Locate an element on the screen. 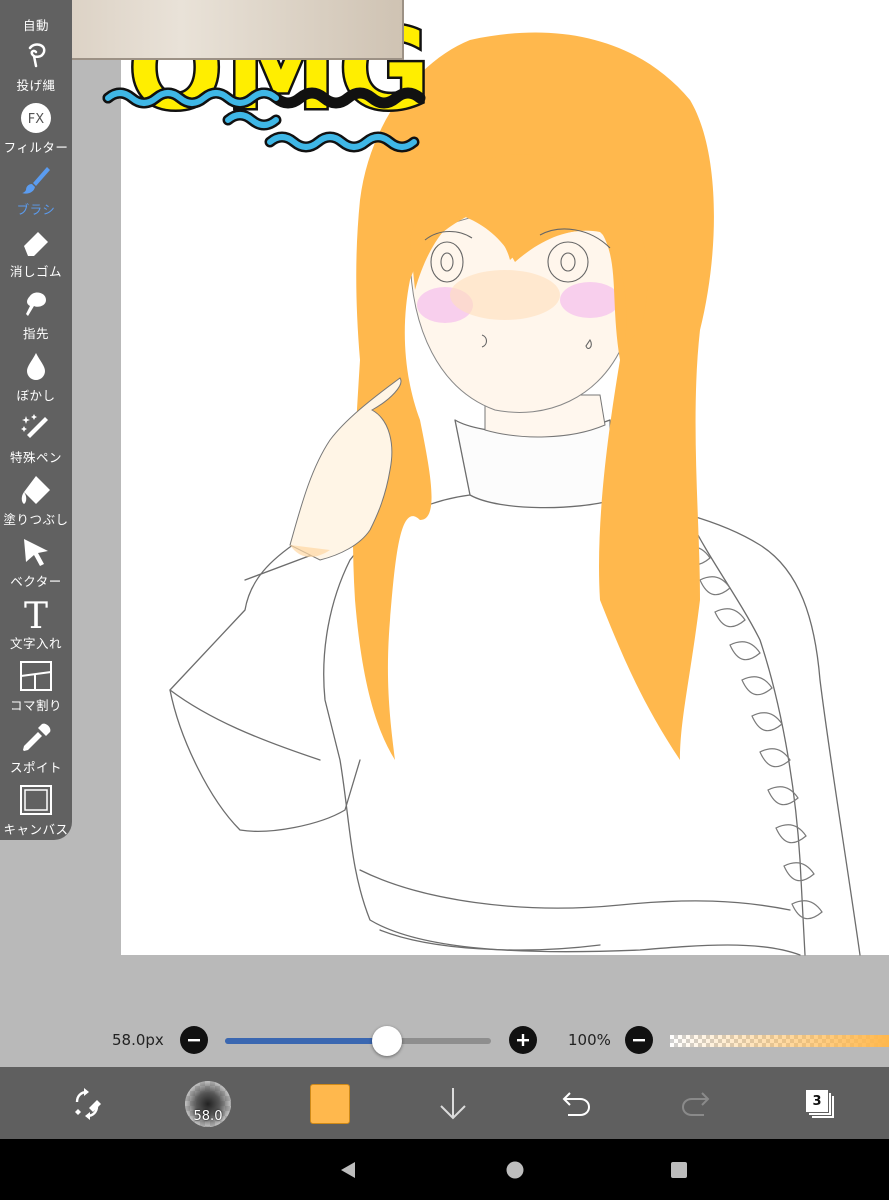 The height and width of the screenshot is (1200, 889). opacity-slider is located at coordinates (779, 1041).